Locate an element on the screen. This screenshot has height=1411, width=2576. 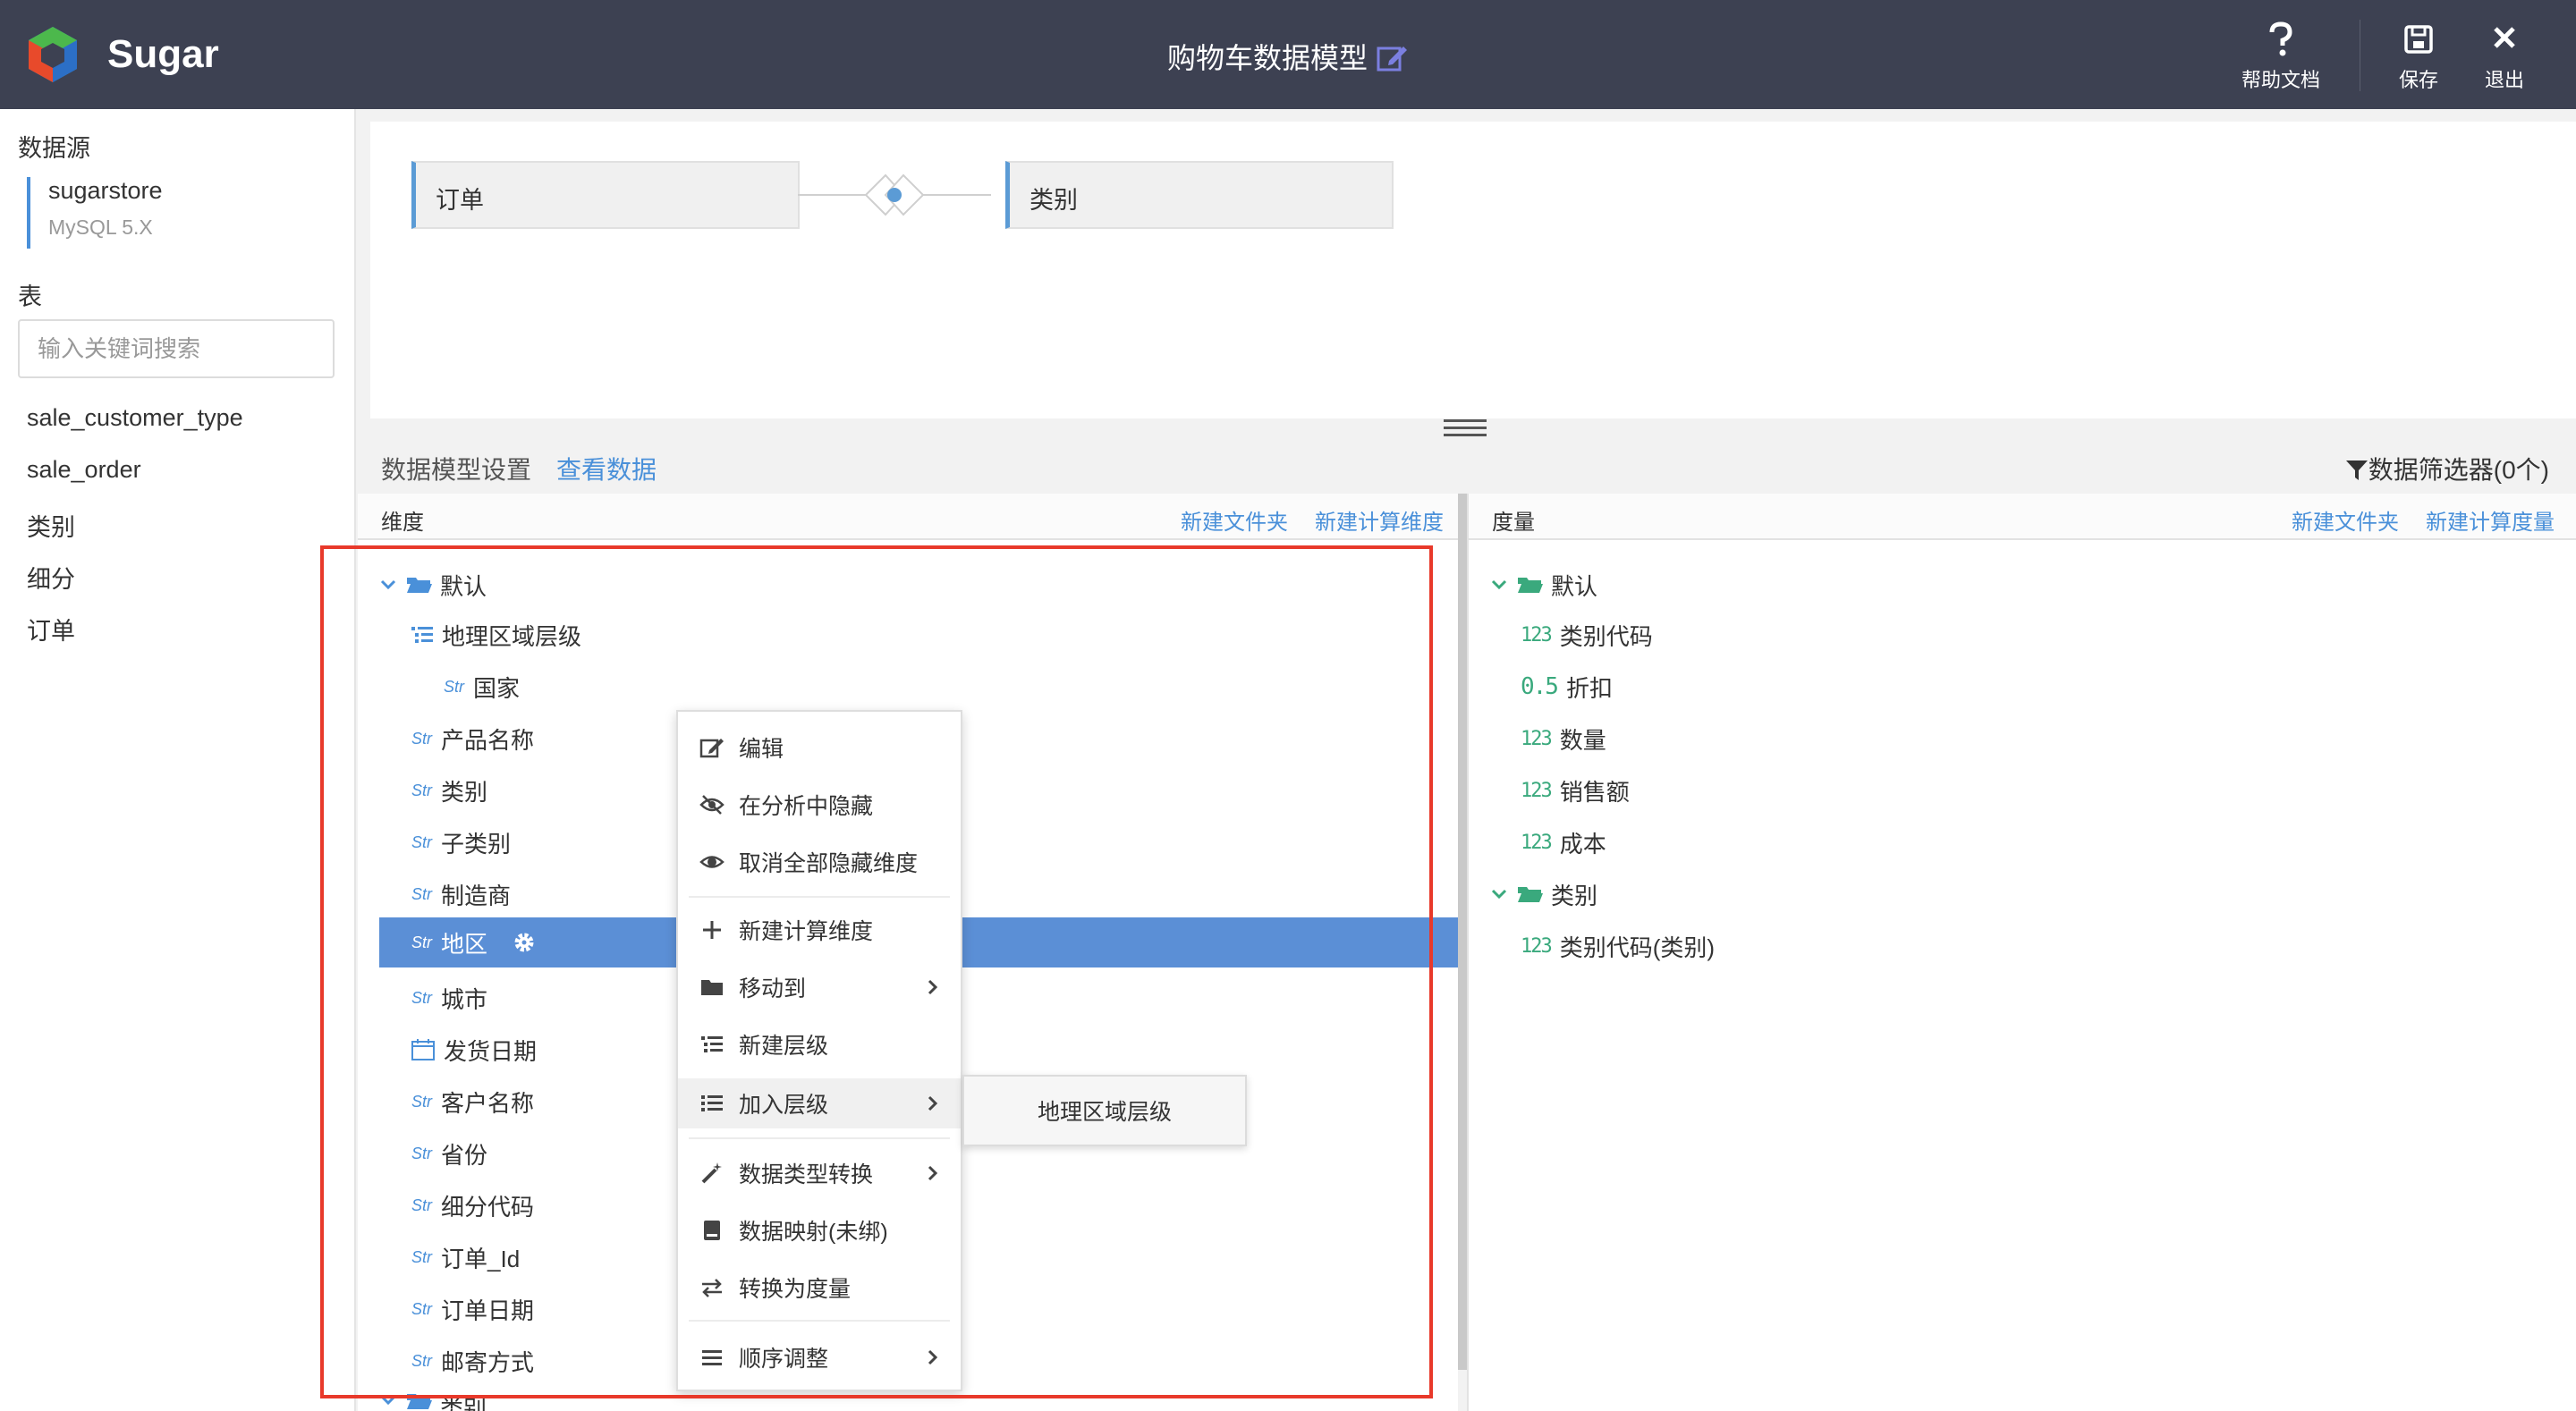
table-node-right: 类别 is located at coordinates (1199, 195).